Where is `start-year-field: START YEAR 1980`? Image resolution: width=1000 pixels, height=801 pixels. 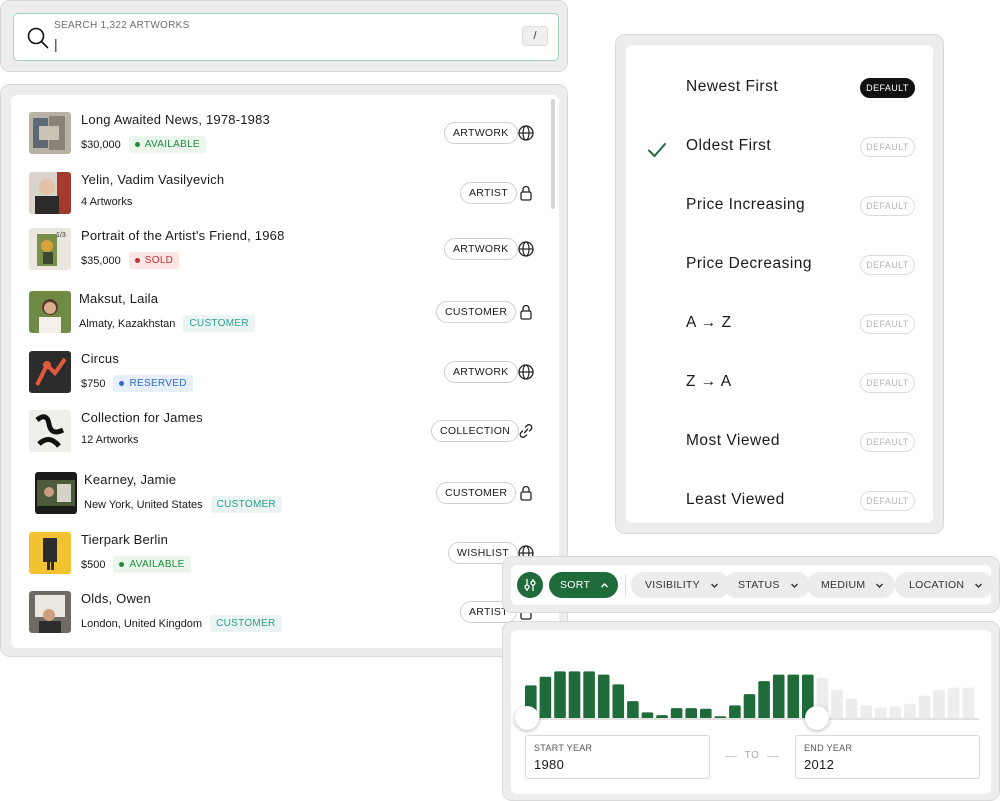
start-year-field: START YEAR 1980 is located at coordinates (617, 757).